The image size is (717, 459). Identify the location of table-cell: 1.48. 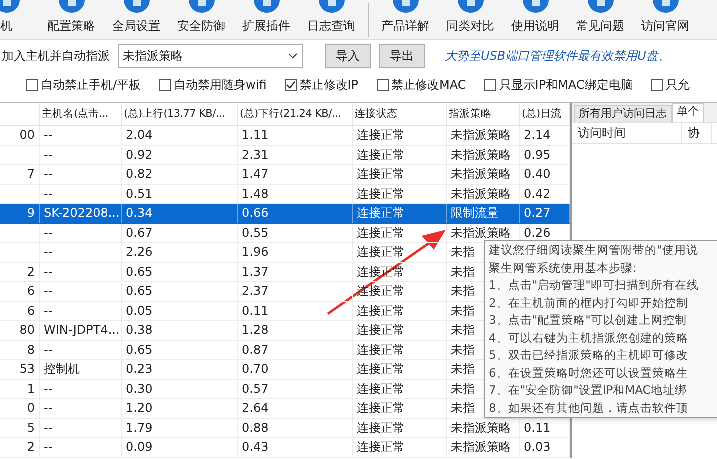
(295, 193).